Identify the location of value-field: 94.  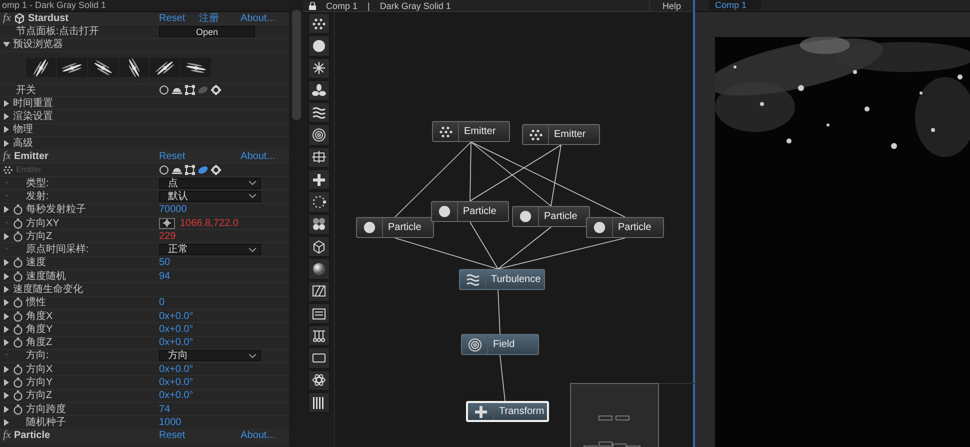
(164, 276).